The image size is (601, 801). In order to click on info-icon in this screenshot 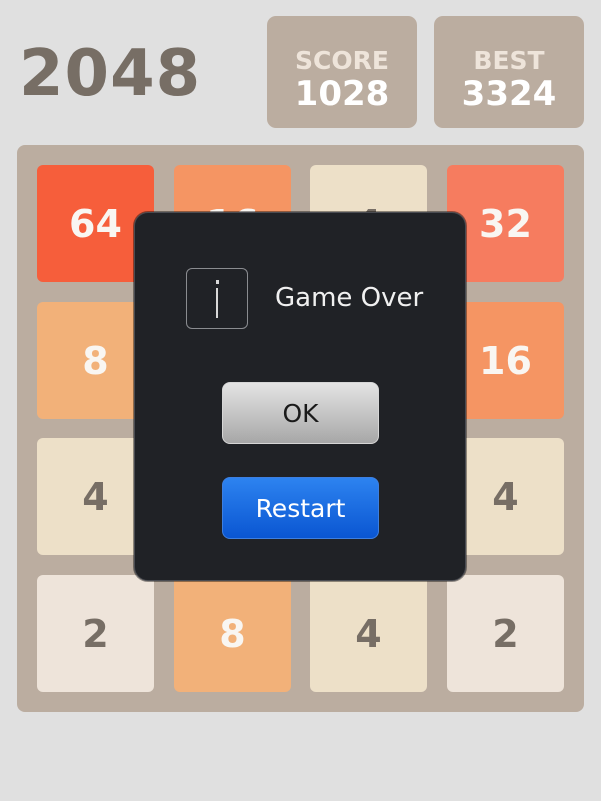, I will do `click(217, 298)`.